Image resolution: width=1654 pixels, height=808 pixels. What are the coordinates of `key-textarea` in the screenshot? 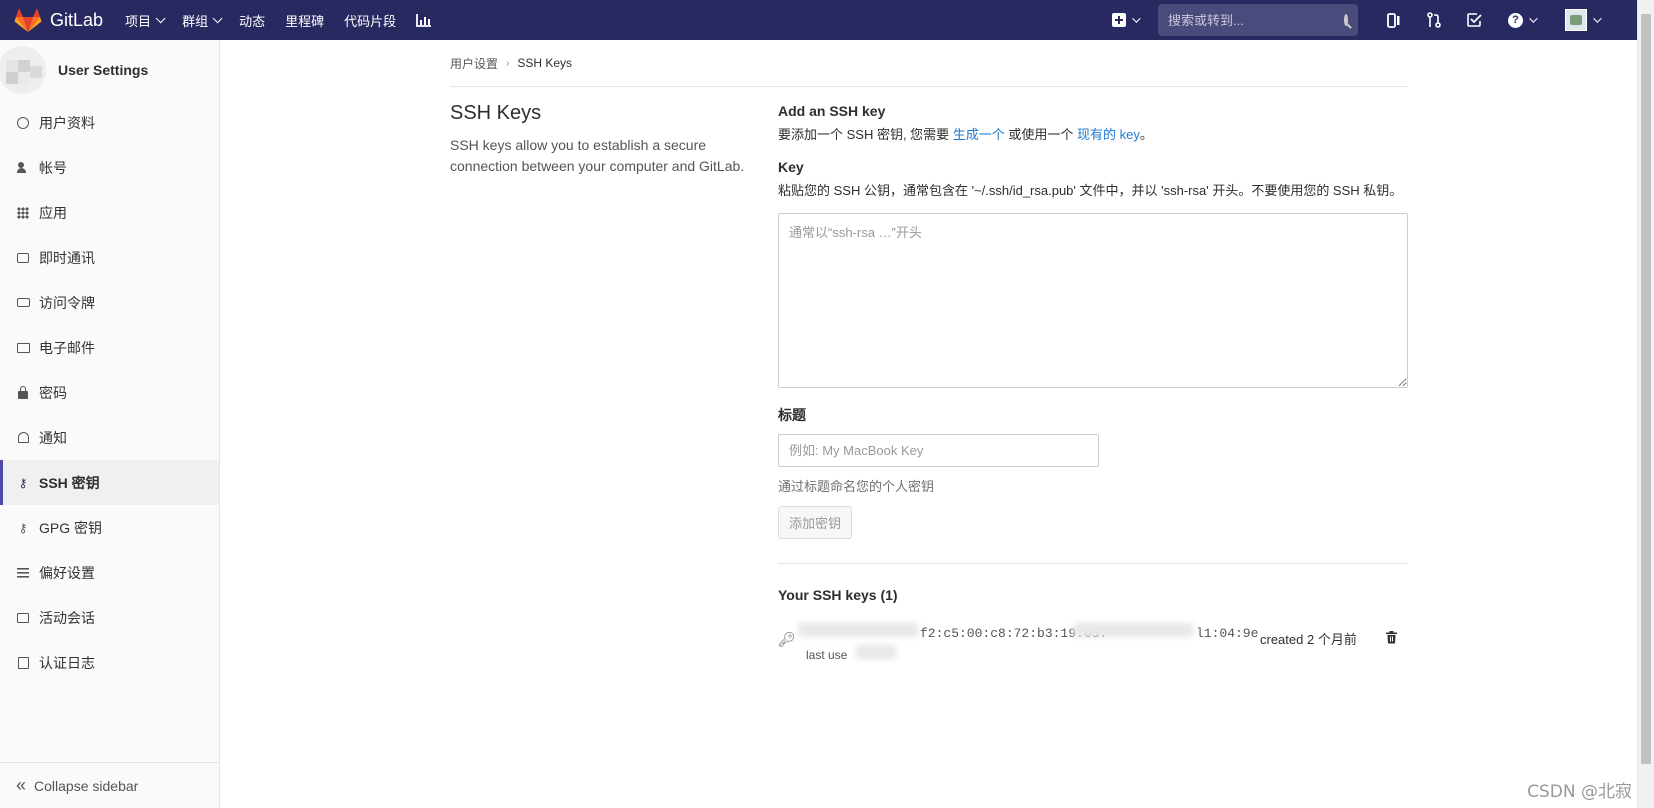 It's located at (1093, 300).